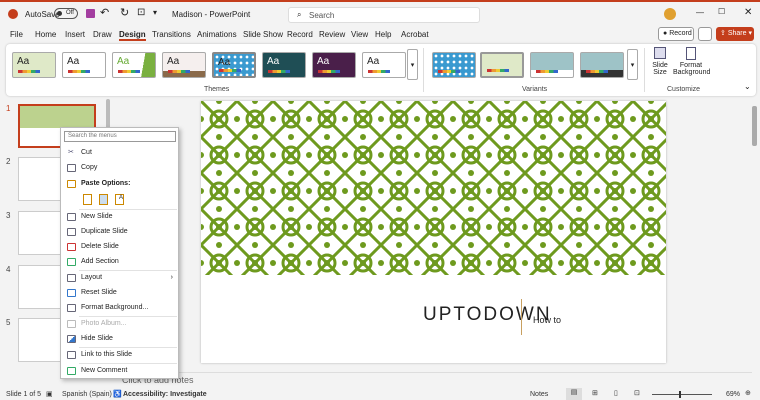  What do you see at coordinates (102, 34) in the screenshot?
I see `tab-draw: Draw` at bounding box center [102, 34].